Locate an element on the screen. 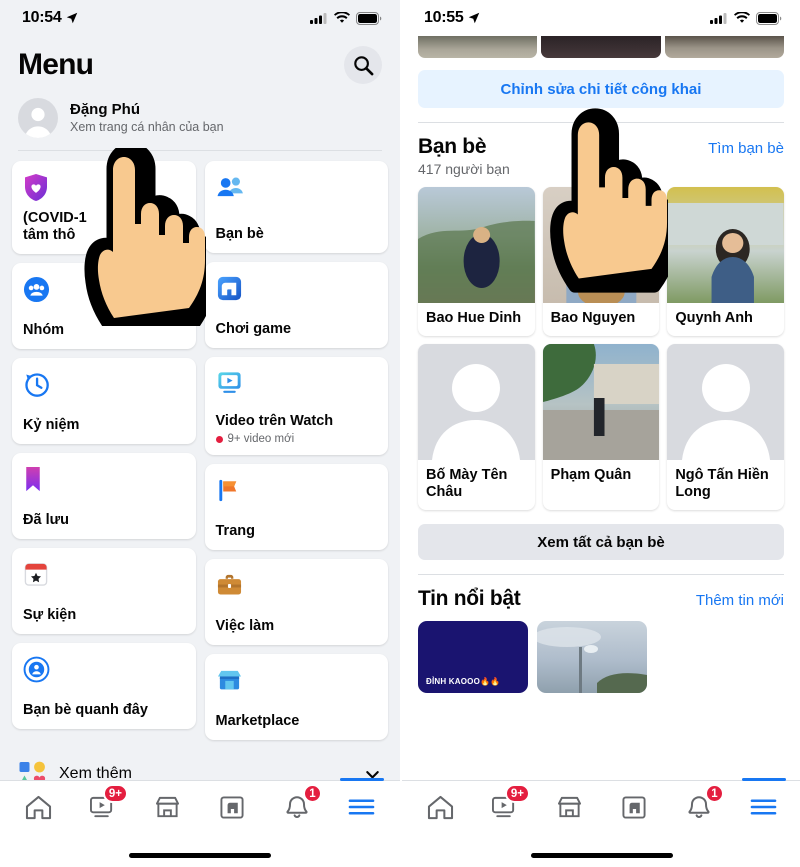  menu-item-events: Sự kiện is located at coordinates (104, 591).